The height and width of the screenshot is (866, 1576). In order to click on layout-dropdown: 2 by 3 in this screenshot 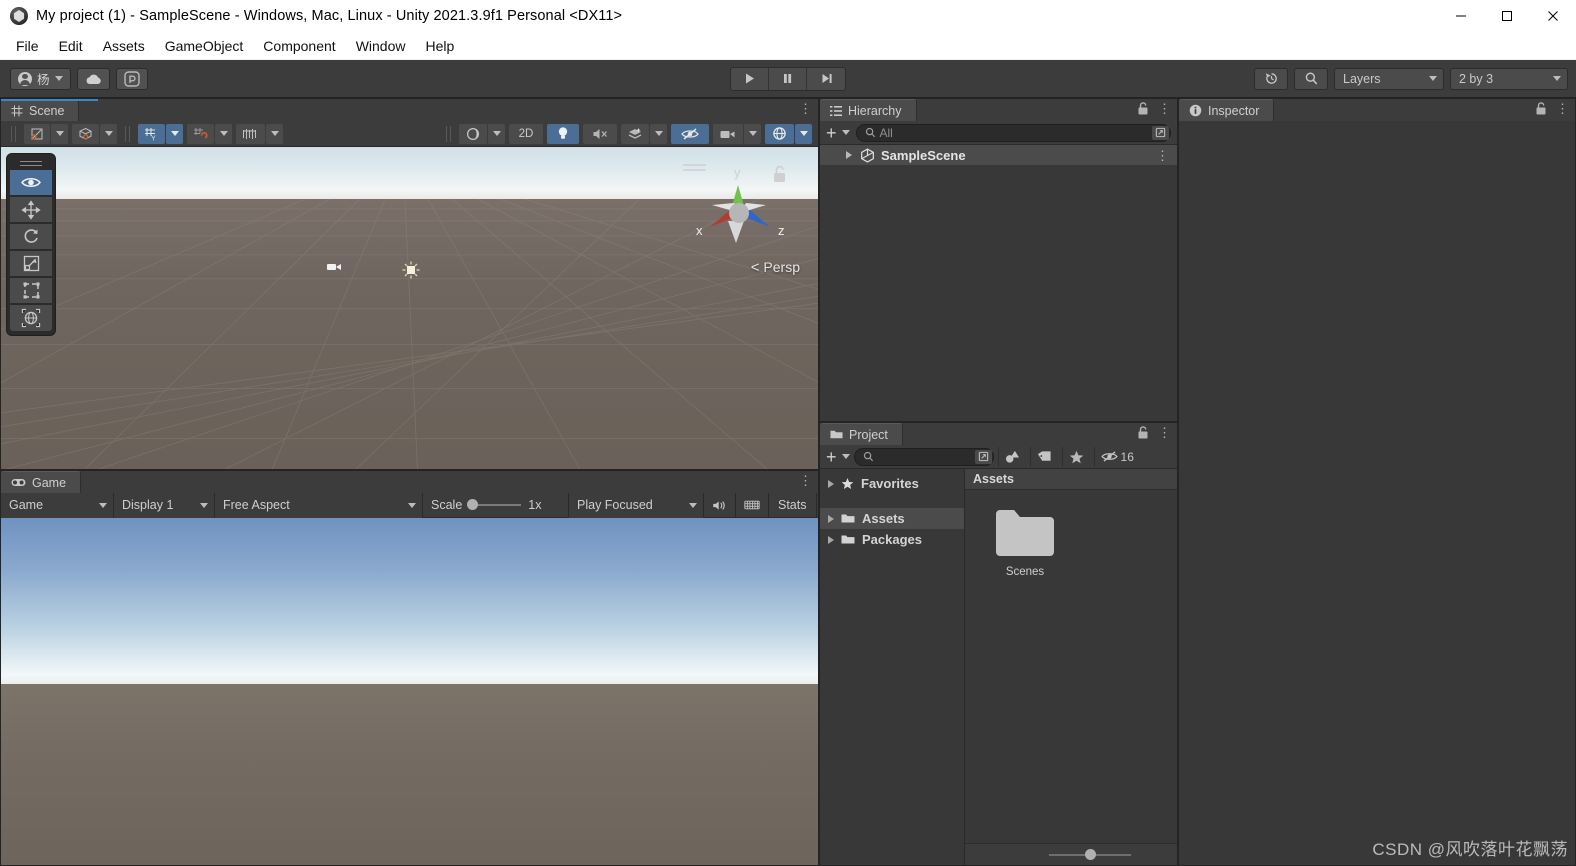, I will do `click(1509, 78)`.